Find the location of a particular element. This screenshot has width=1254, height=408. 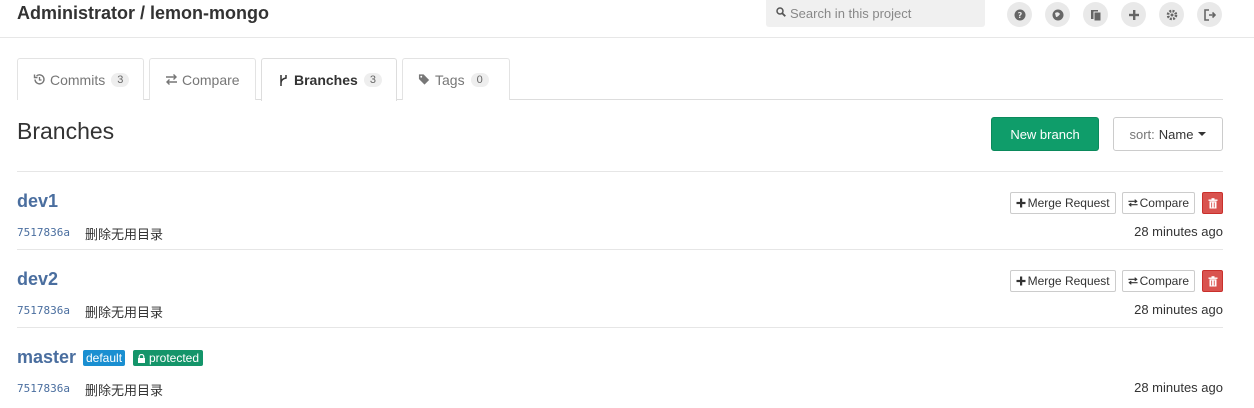

top-header: Administrator / lemon-mongo ? is located at coordinates (627, 19).